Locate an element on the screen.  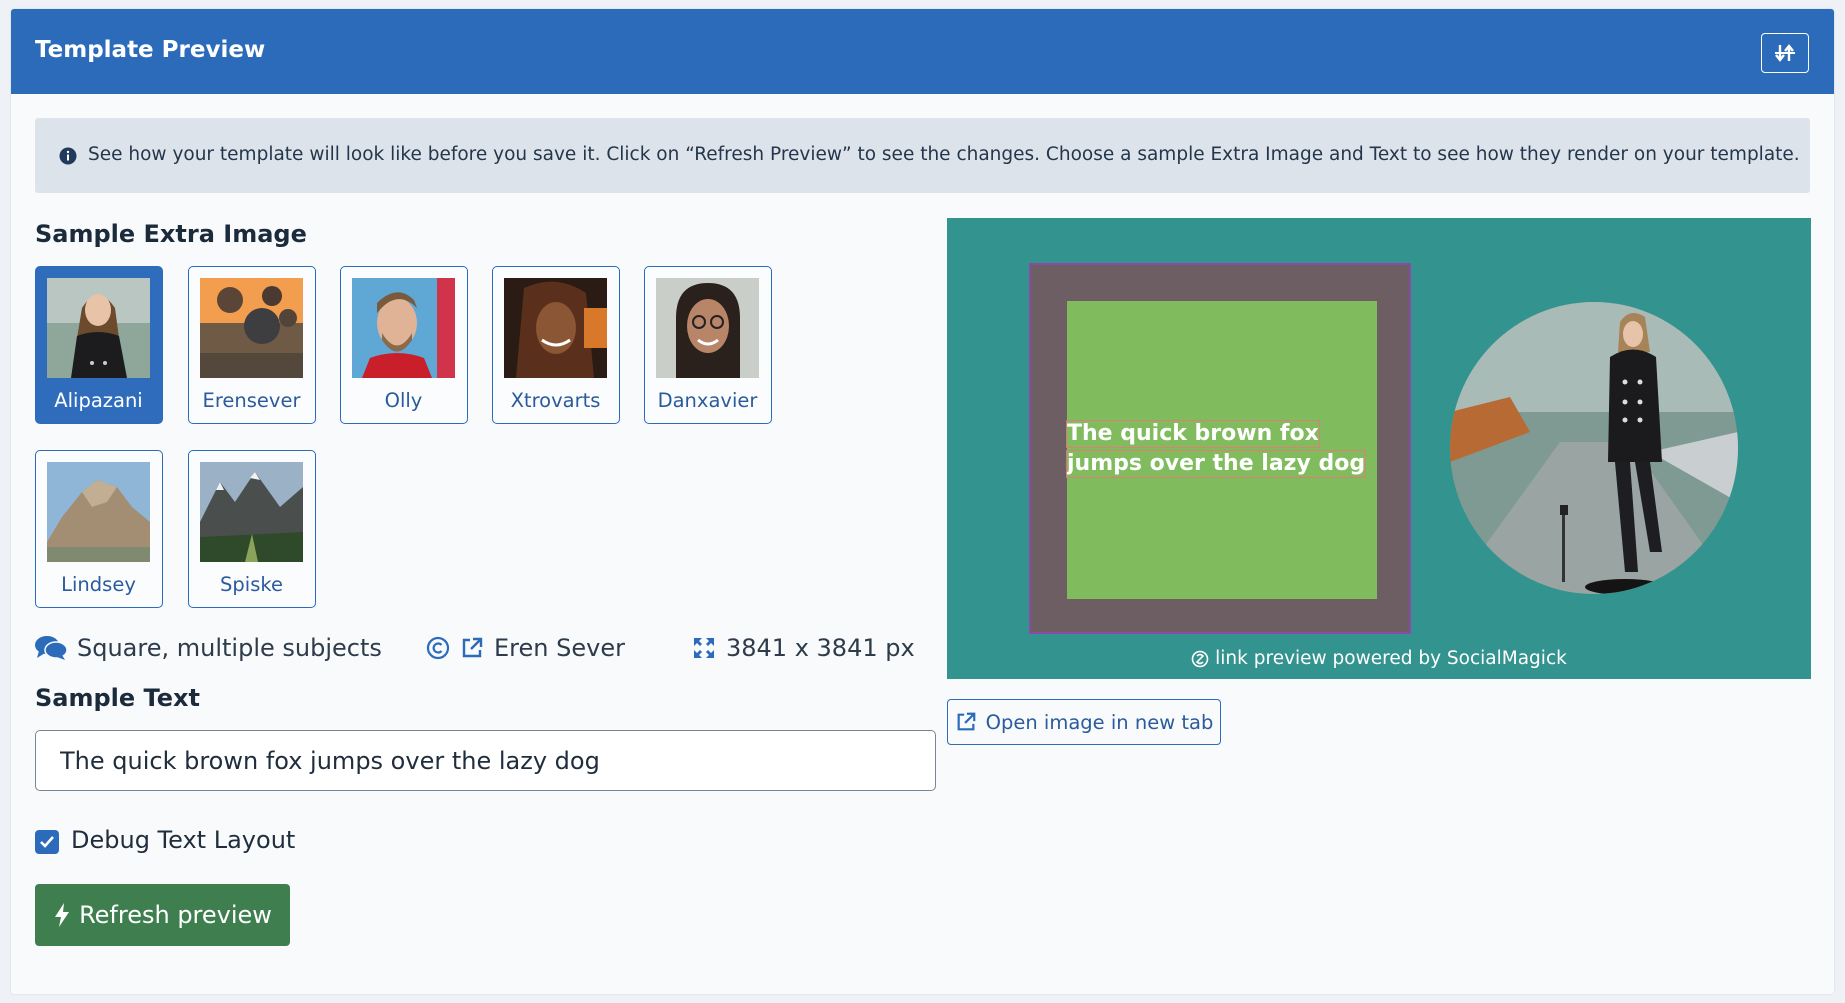
dimensions-text: 3841 x 3841 px is located at coordinates (820, 648).